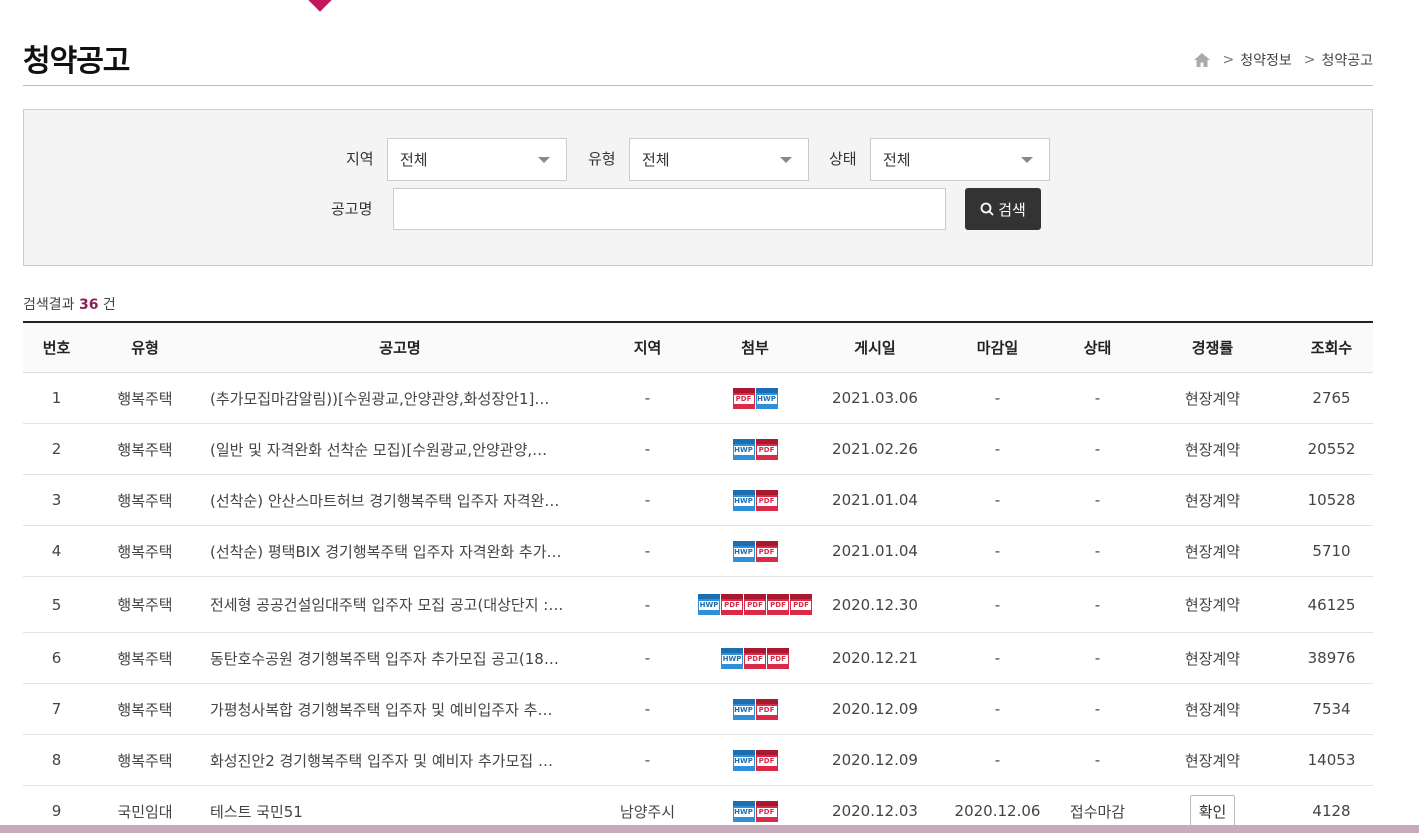 This screenshot has height=833, width=1419. What do you see at coordinates (49, 305) in the screenshot?
I see `result-prefix: 검색결과` at bounding box center [49, 305].